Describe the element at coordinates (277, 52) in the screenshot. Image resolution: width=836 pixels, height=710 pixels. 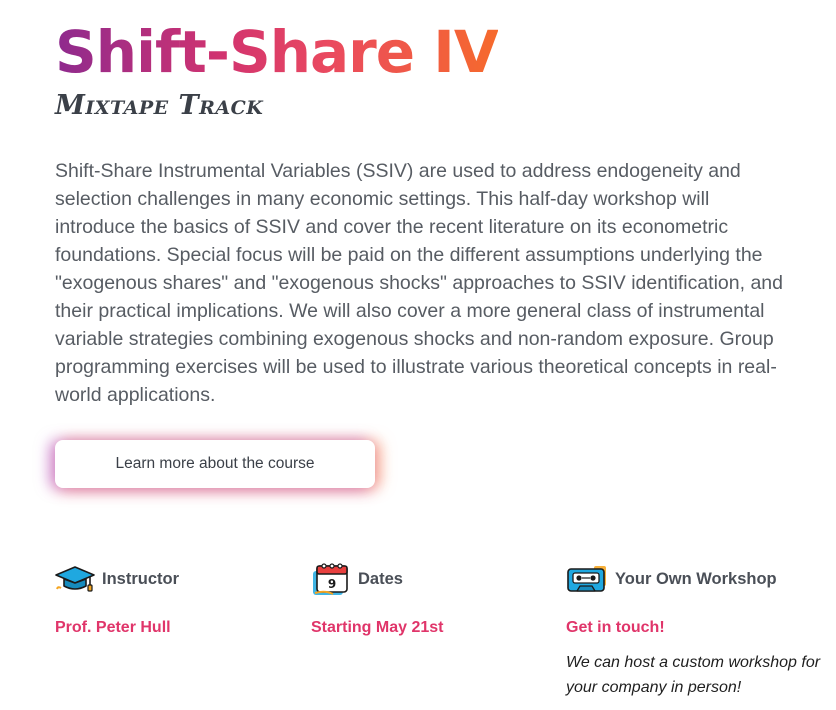
I see `page-title: Shift-Share IV` at that location.